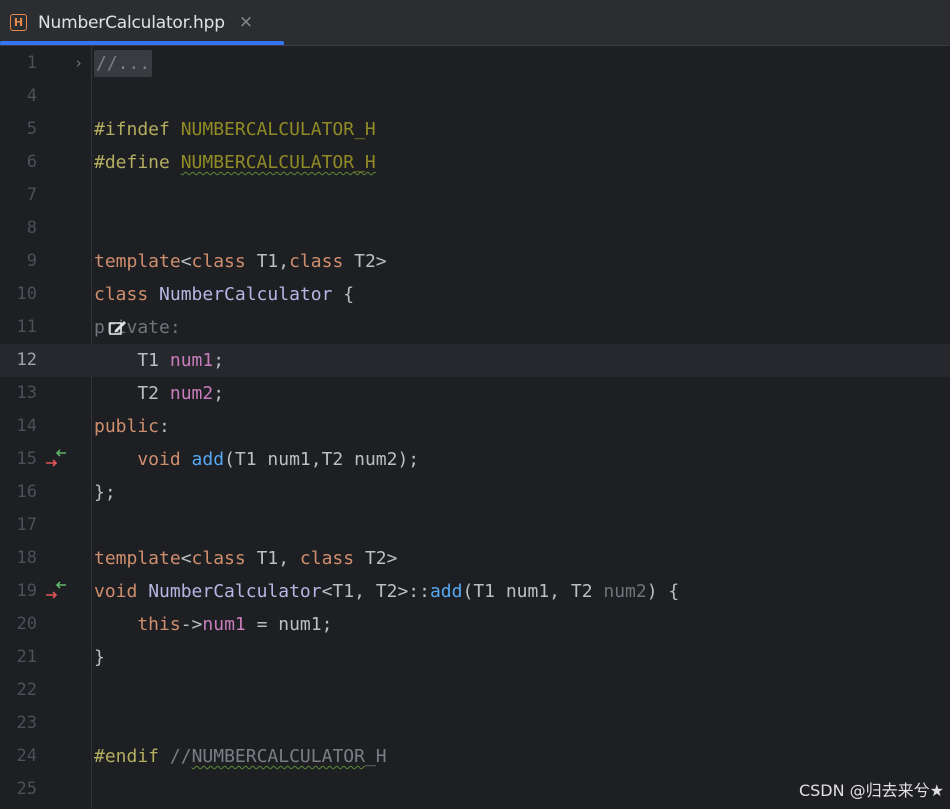 The height and width of the screenshot is (809, 950). What do you see at coordinates (26, 327) in the screenshot?
I see `line-number: 11` at bounding box center [26, 327].